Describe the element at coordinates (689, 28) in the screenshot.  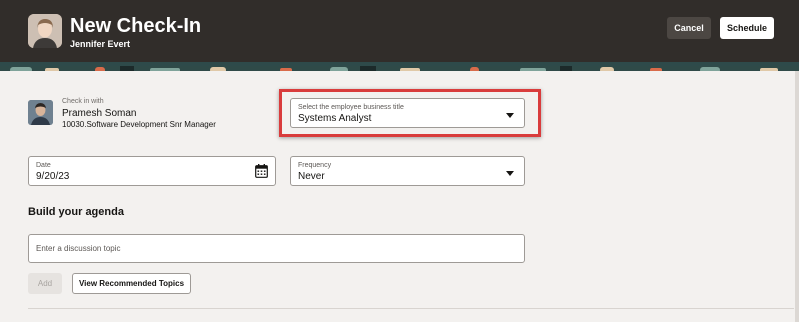
I see `cancel-button: Cancel` at that location.